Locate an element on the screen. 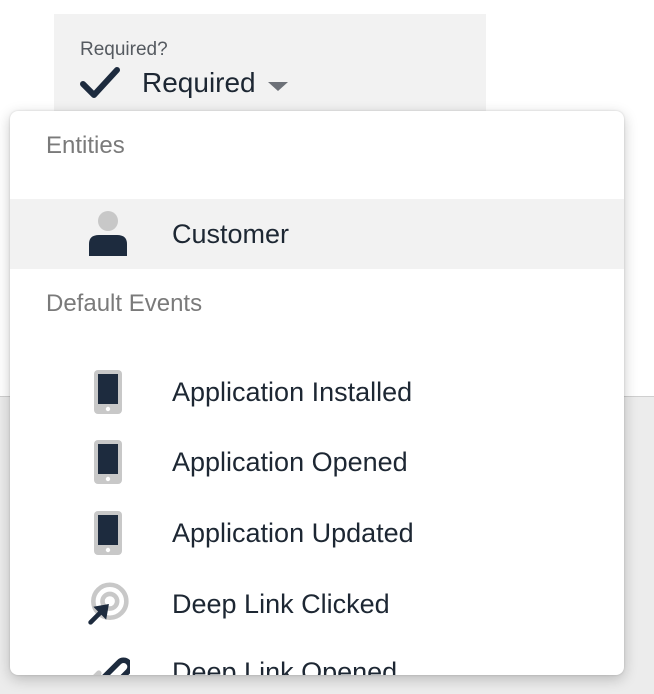 This screenshot has height=694, width=654. dropdown-item-label: Deep Link Opened is located at coordinates (285, 666).